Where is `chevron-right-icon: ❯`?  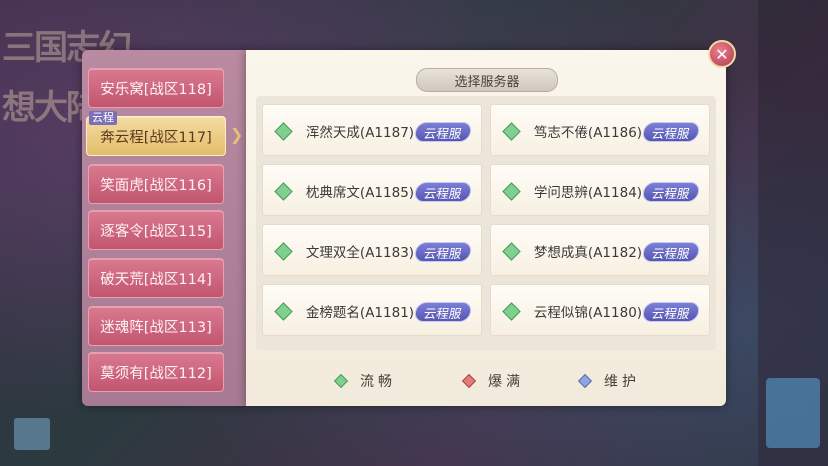
chevron-right-icon: ❯ is located at coordinates (237, 134).